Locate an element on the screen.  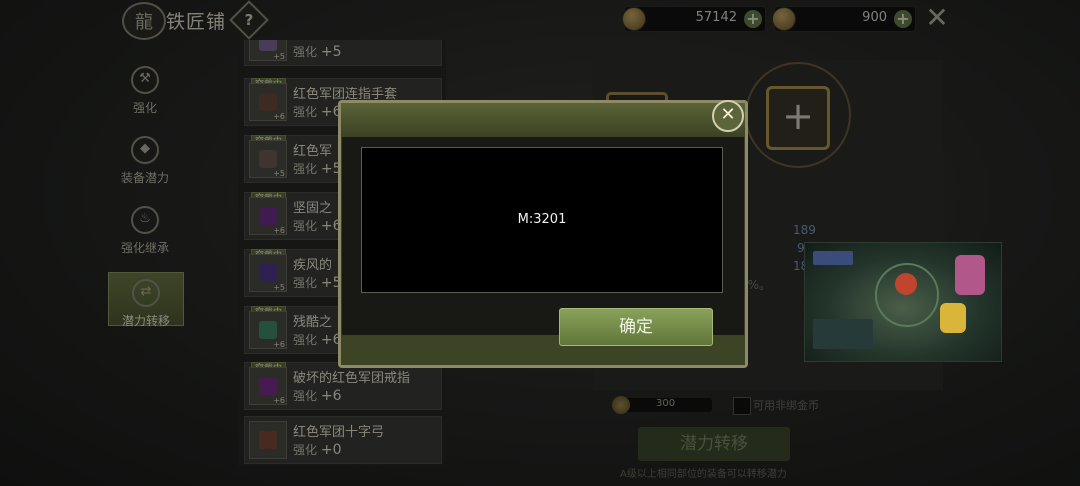
dialog-message: M:3201 is located at coordinates (542, 219).